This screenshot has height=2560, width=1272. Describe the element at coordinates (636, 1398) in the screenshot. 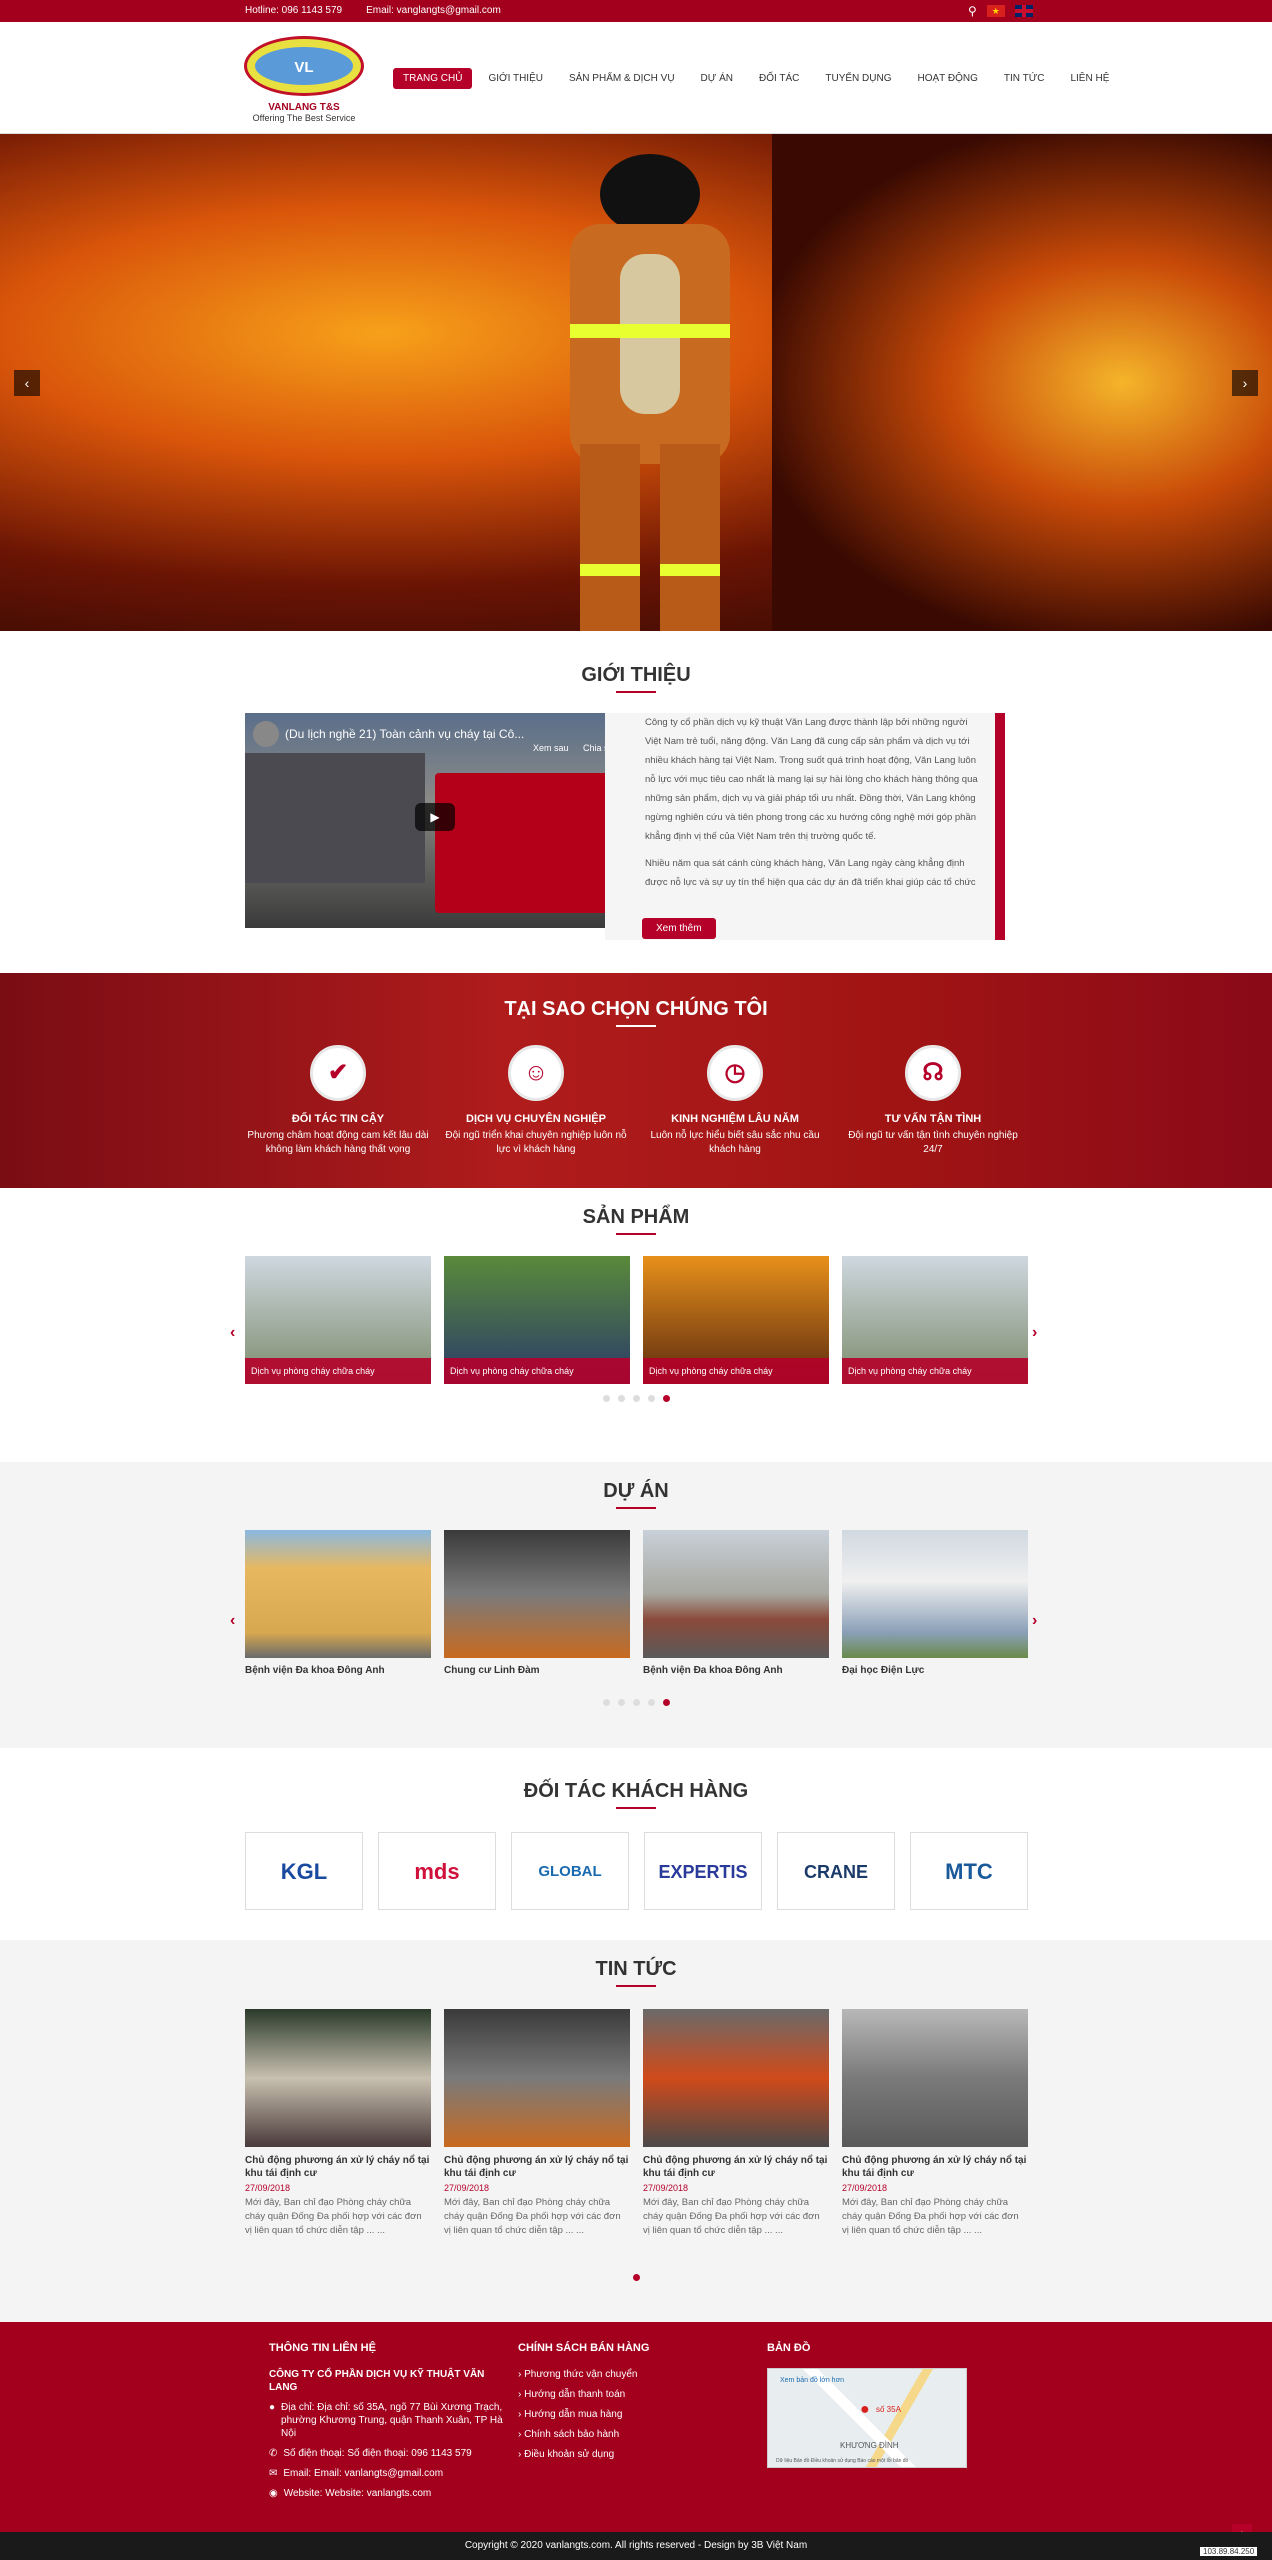

I see `products-pagination` at that location.